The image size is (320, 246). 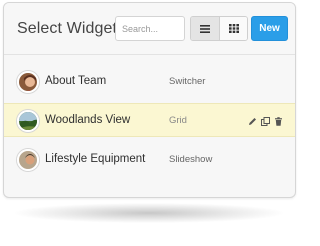 I want to click on trash-icon, so click(x=278, y=121).